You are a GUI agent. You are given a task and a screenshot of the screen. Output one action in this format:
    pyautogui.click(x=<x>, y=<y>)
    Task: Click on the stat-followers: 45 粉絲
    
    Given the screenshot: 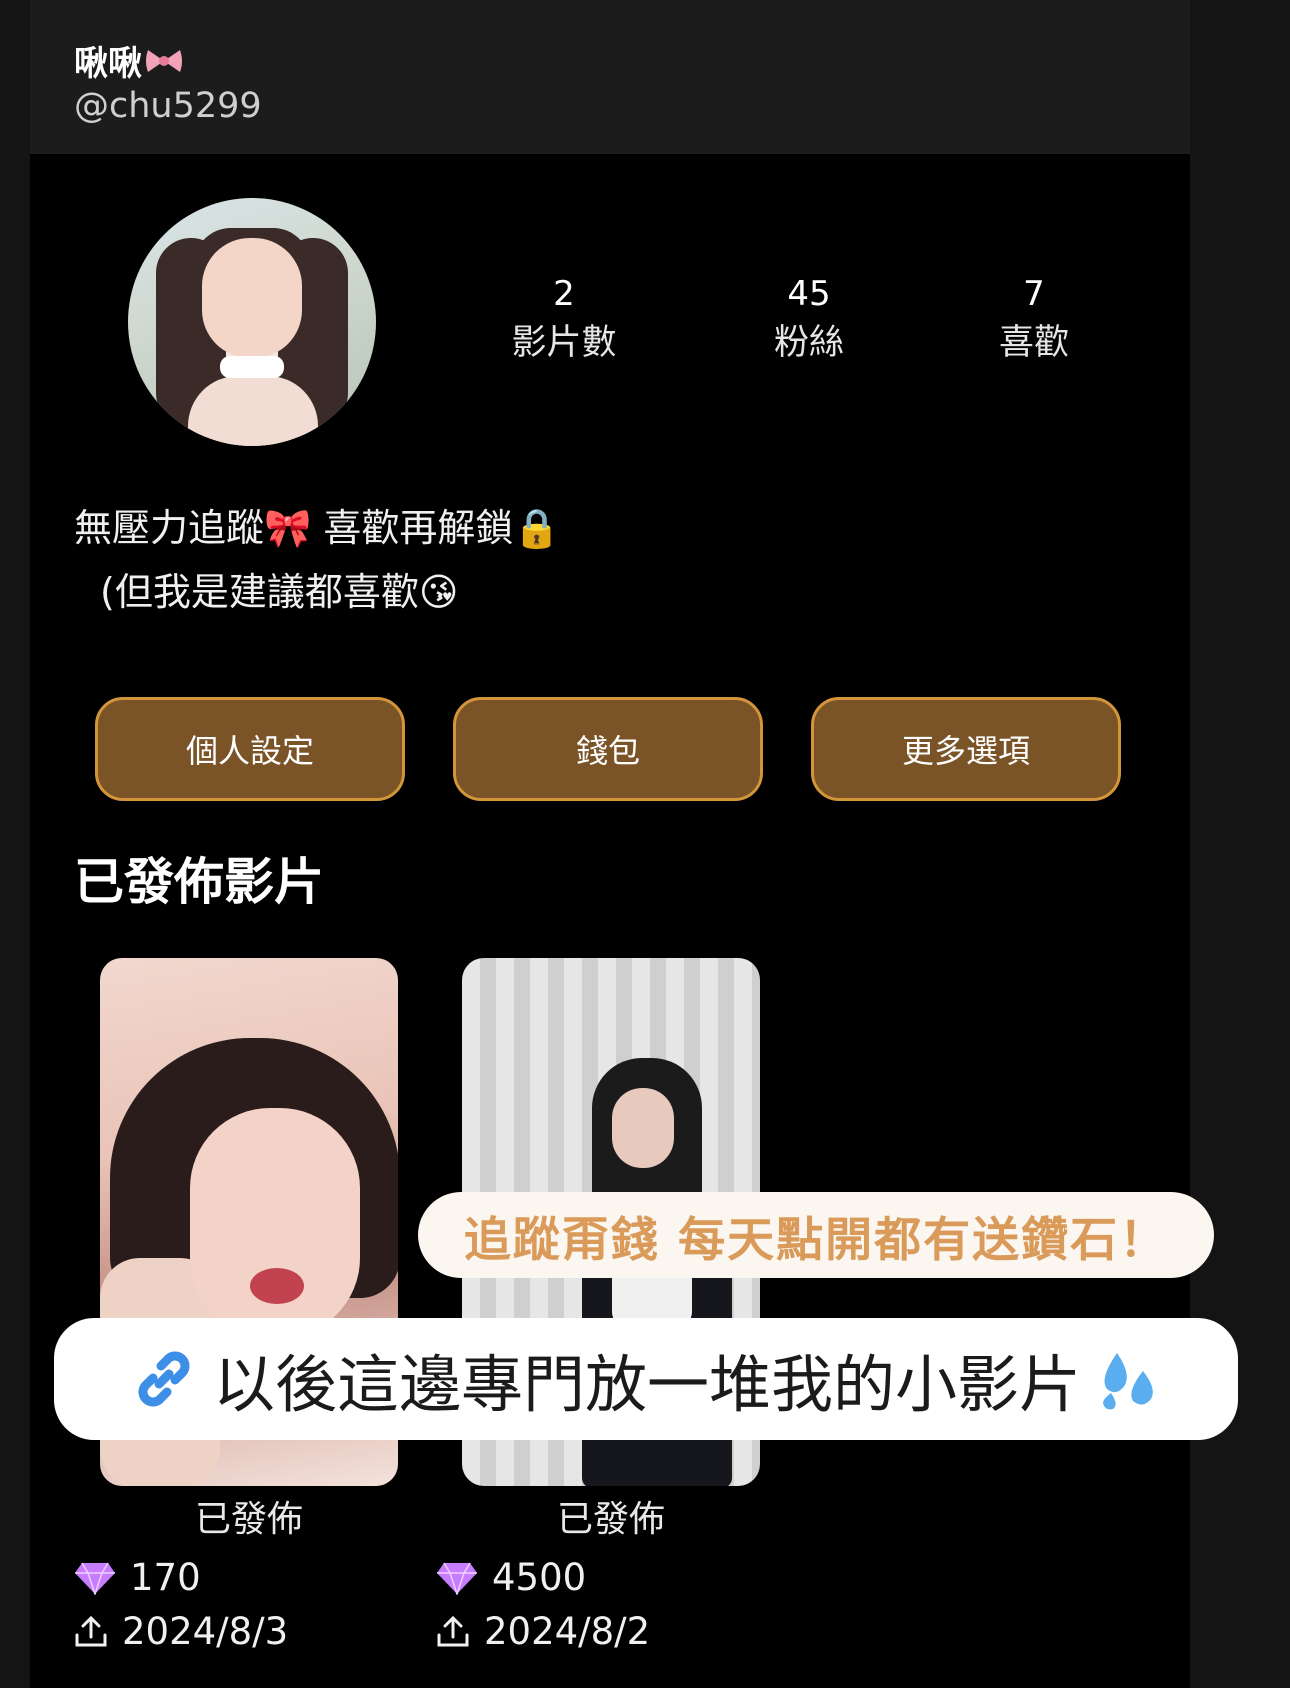 What is the action you would take?
    pyautogui.click(x=809, y=319)
    